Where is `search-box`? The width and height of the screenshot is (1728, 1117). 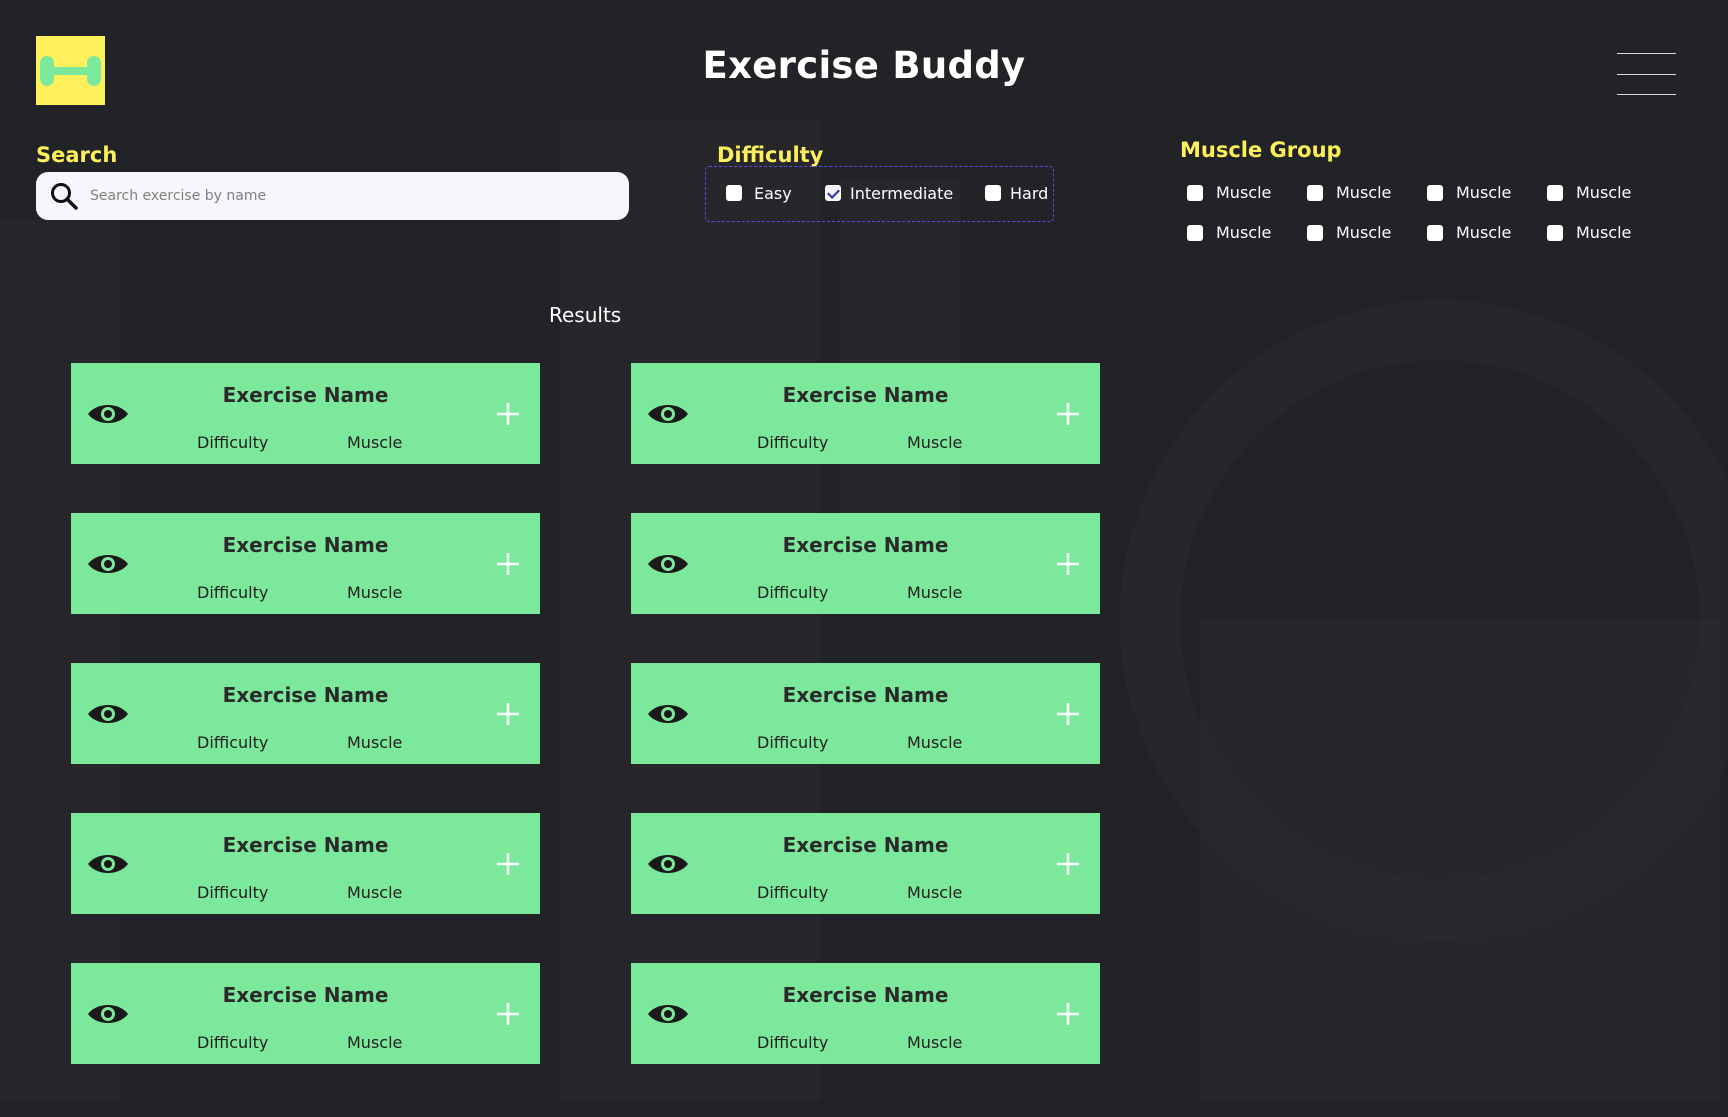
search-box is located at coordinates (332, 196).